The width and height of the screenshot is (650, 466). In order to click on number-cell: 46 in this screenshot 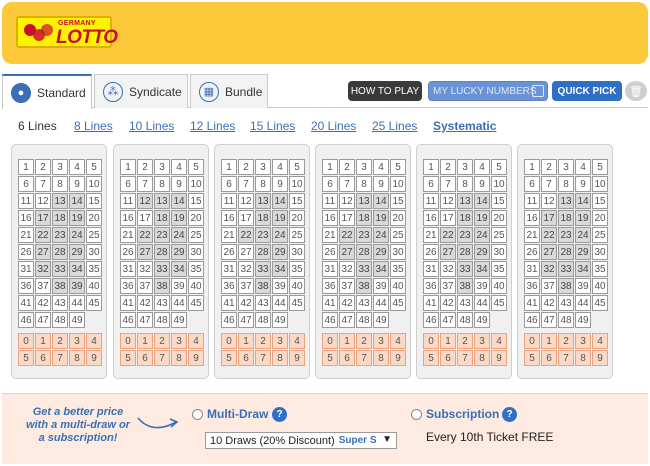, I will do `click(128, 320)`.